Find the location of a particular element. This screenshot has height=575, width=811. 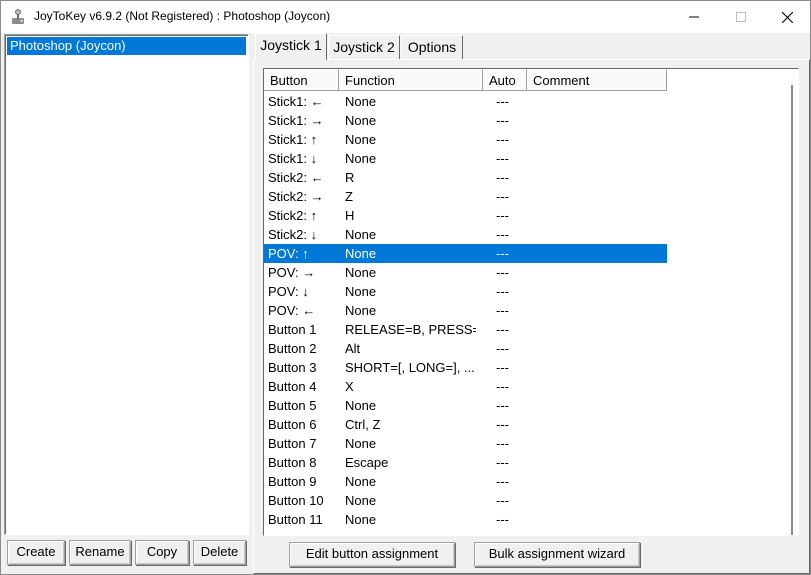

table-row: Stick2: ↓ None --- is located at coordinates (465, 234).